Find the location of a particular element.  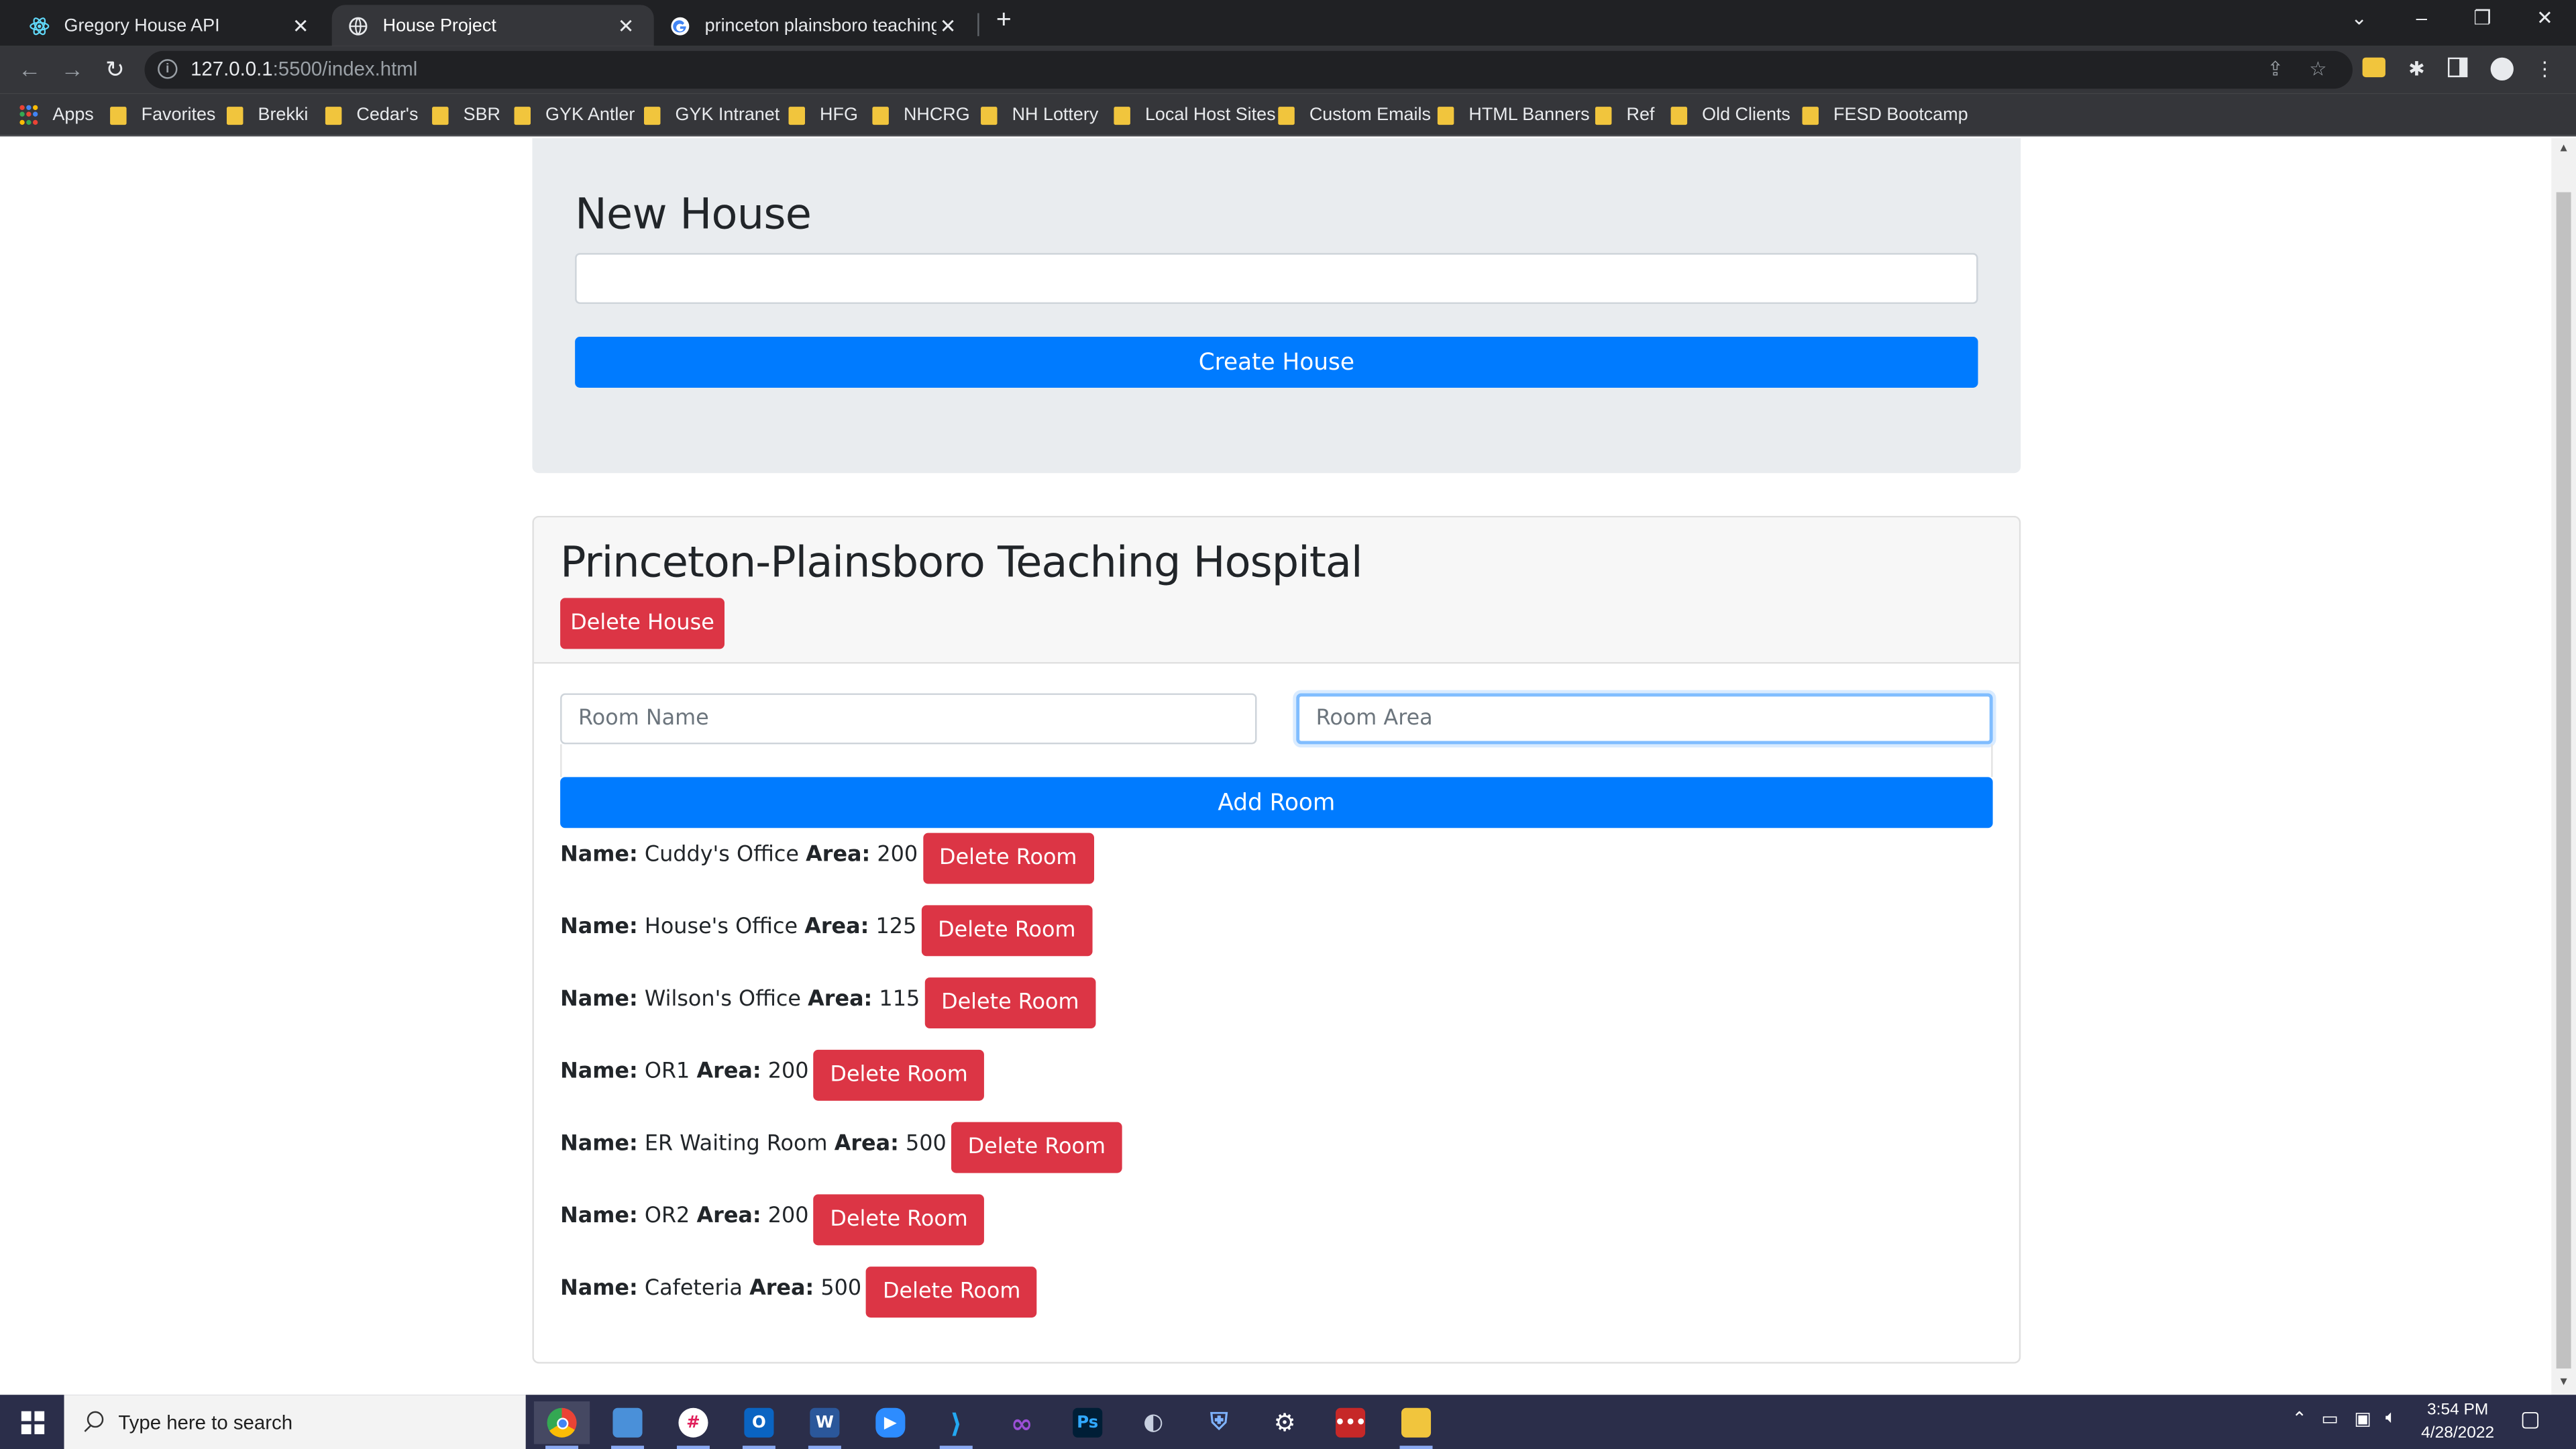

new-tab-button: + is located at coordinates (1004, 20).